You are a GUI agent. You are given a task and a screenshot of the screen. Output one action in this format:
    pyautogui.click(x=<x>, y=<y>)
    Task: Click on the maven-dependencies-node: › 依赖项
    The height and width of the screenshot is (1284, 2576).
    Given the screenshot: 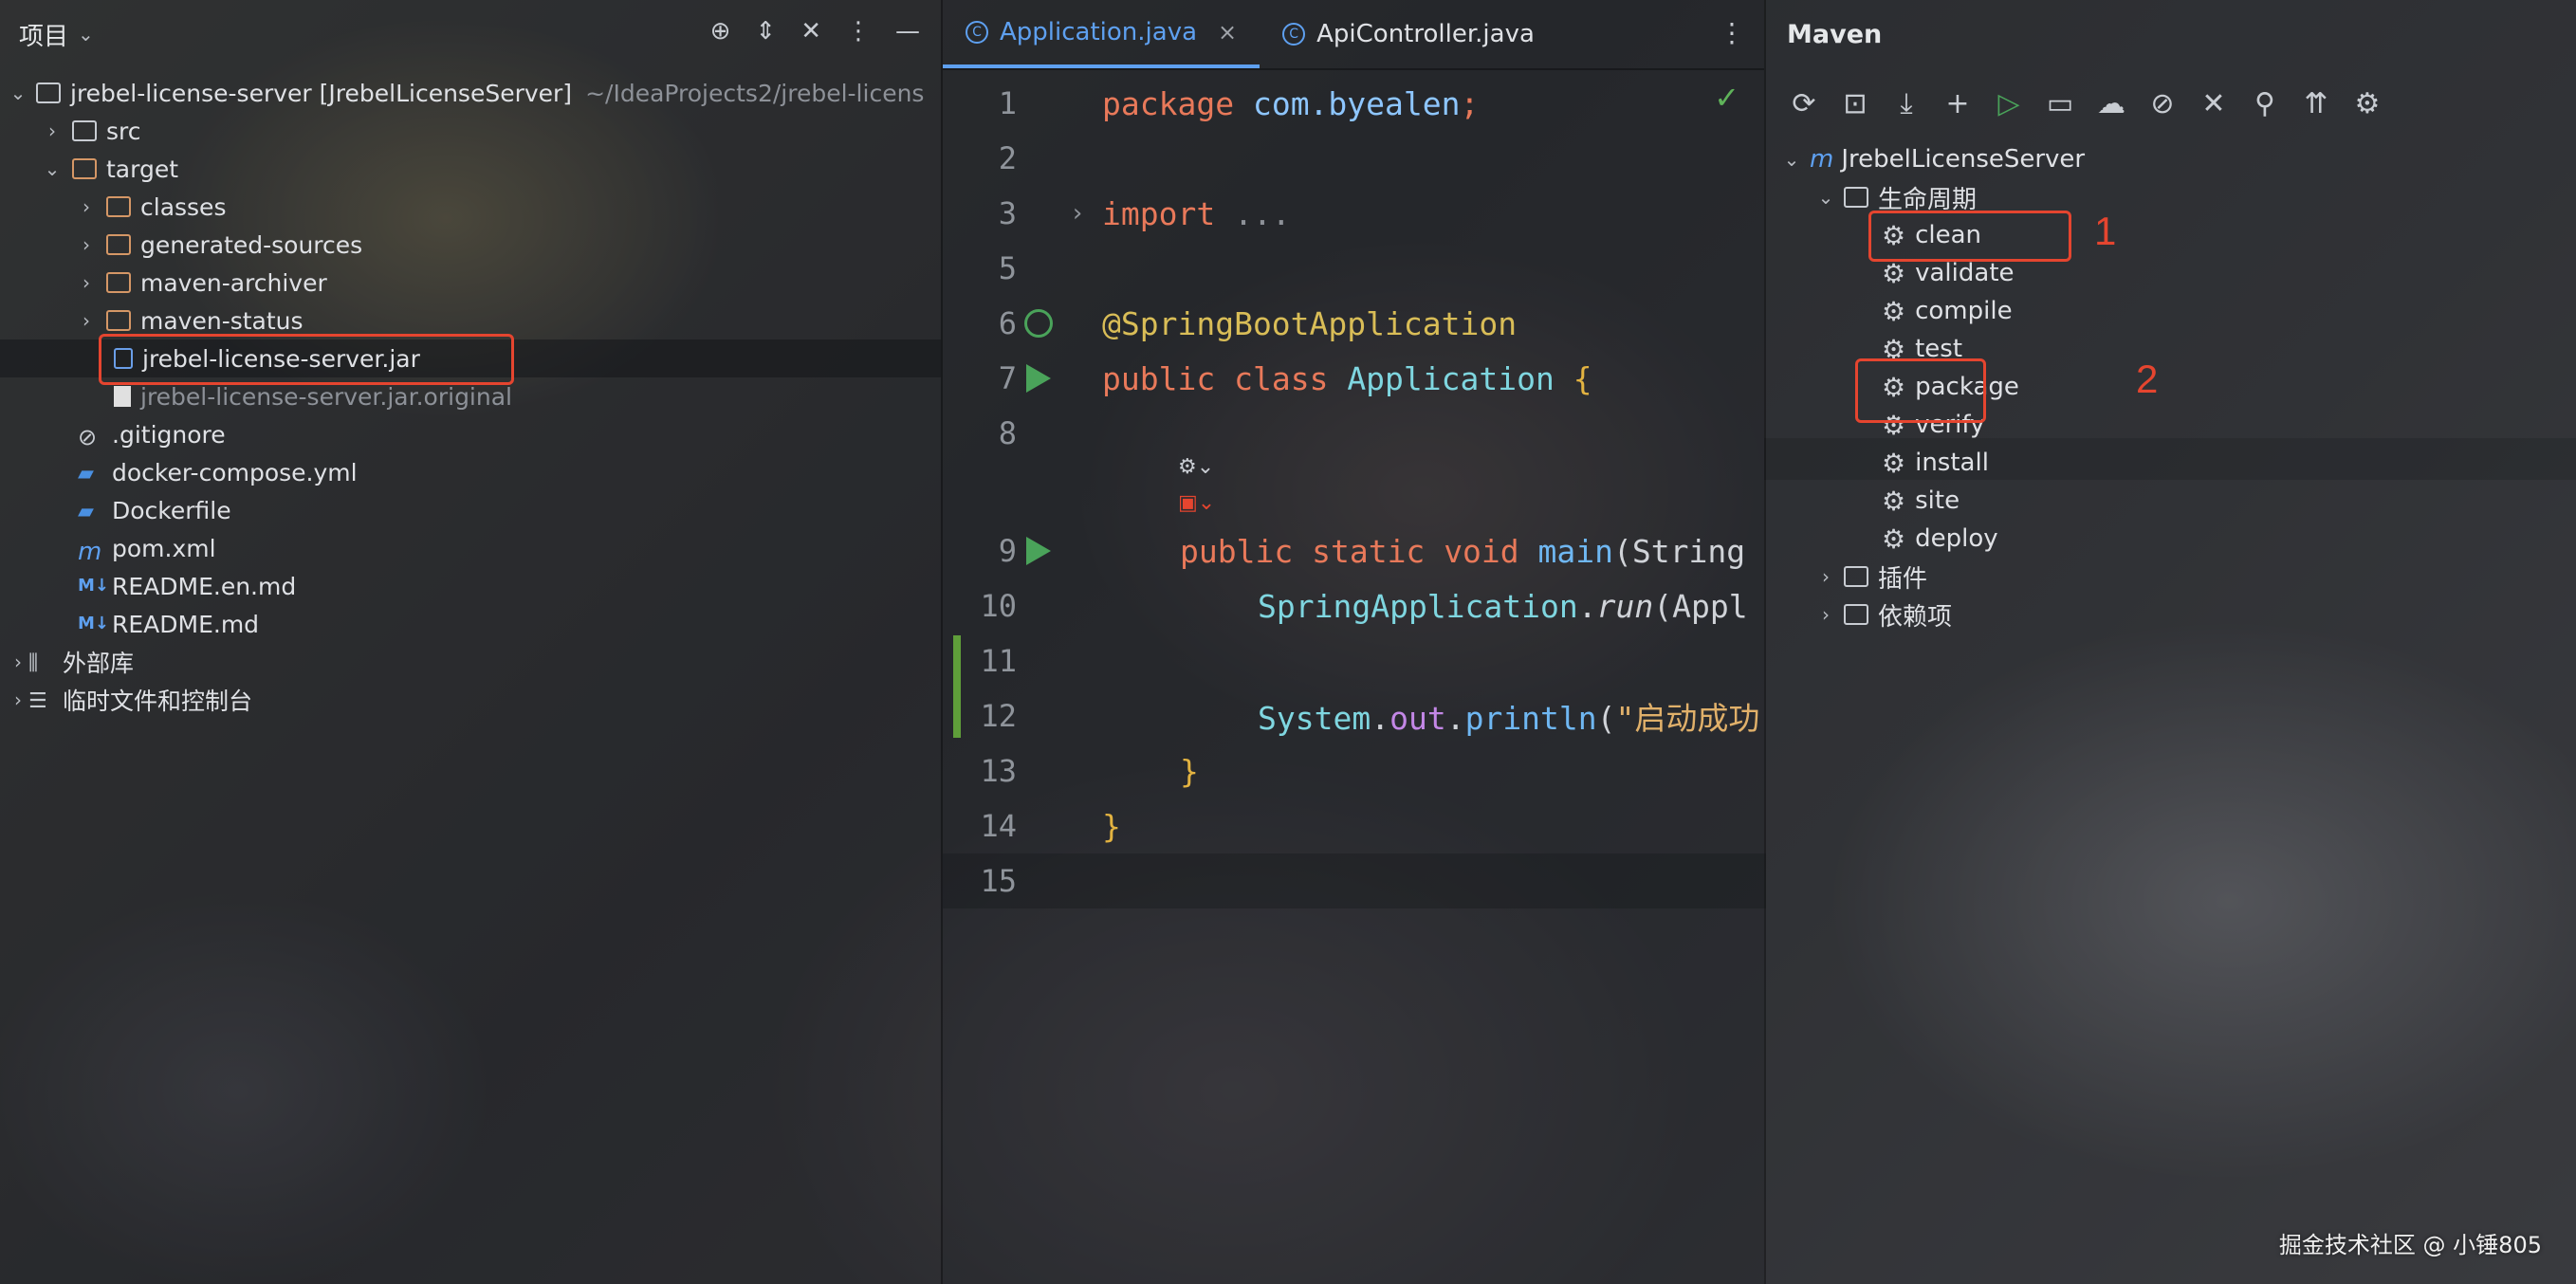 What is the action you would take?
    pyautogui.click(x=1883, y=614)
    